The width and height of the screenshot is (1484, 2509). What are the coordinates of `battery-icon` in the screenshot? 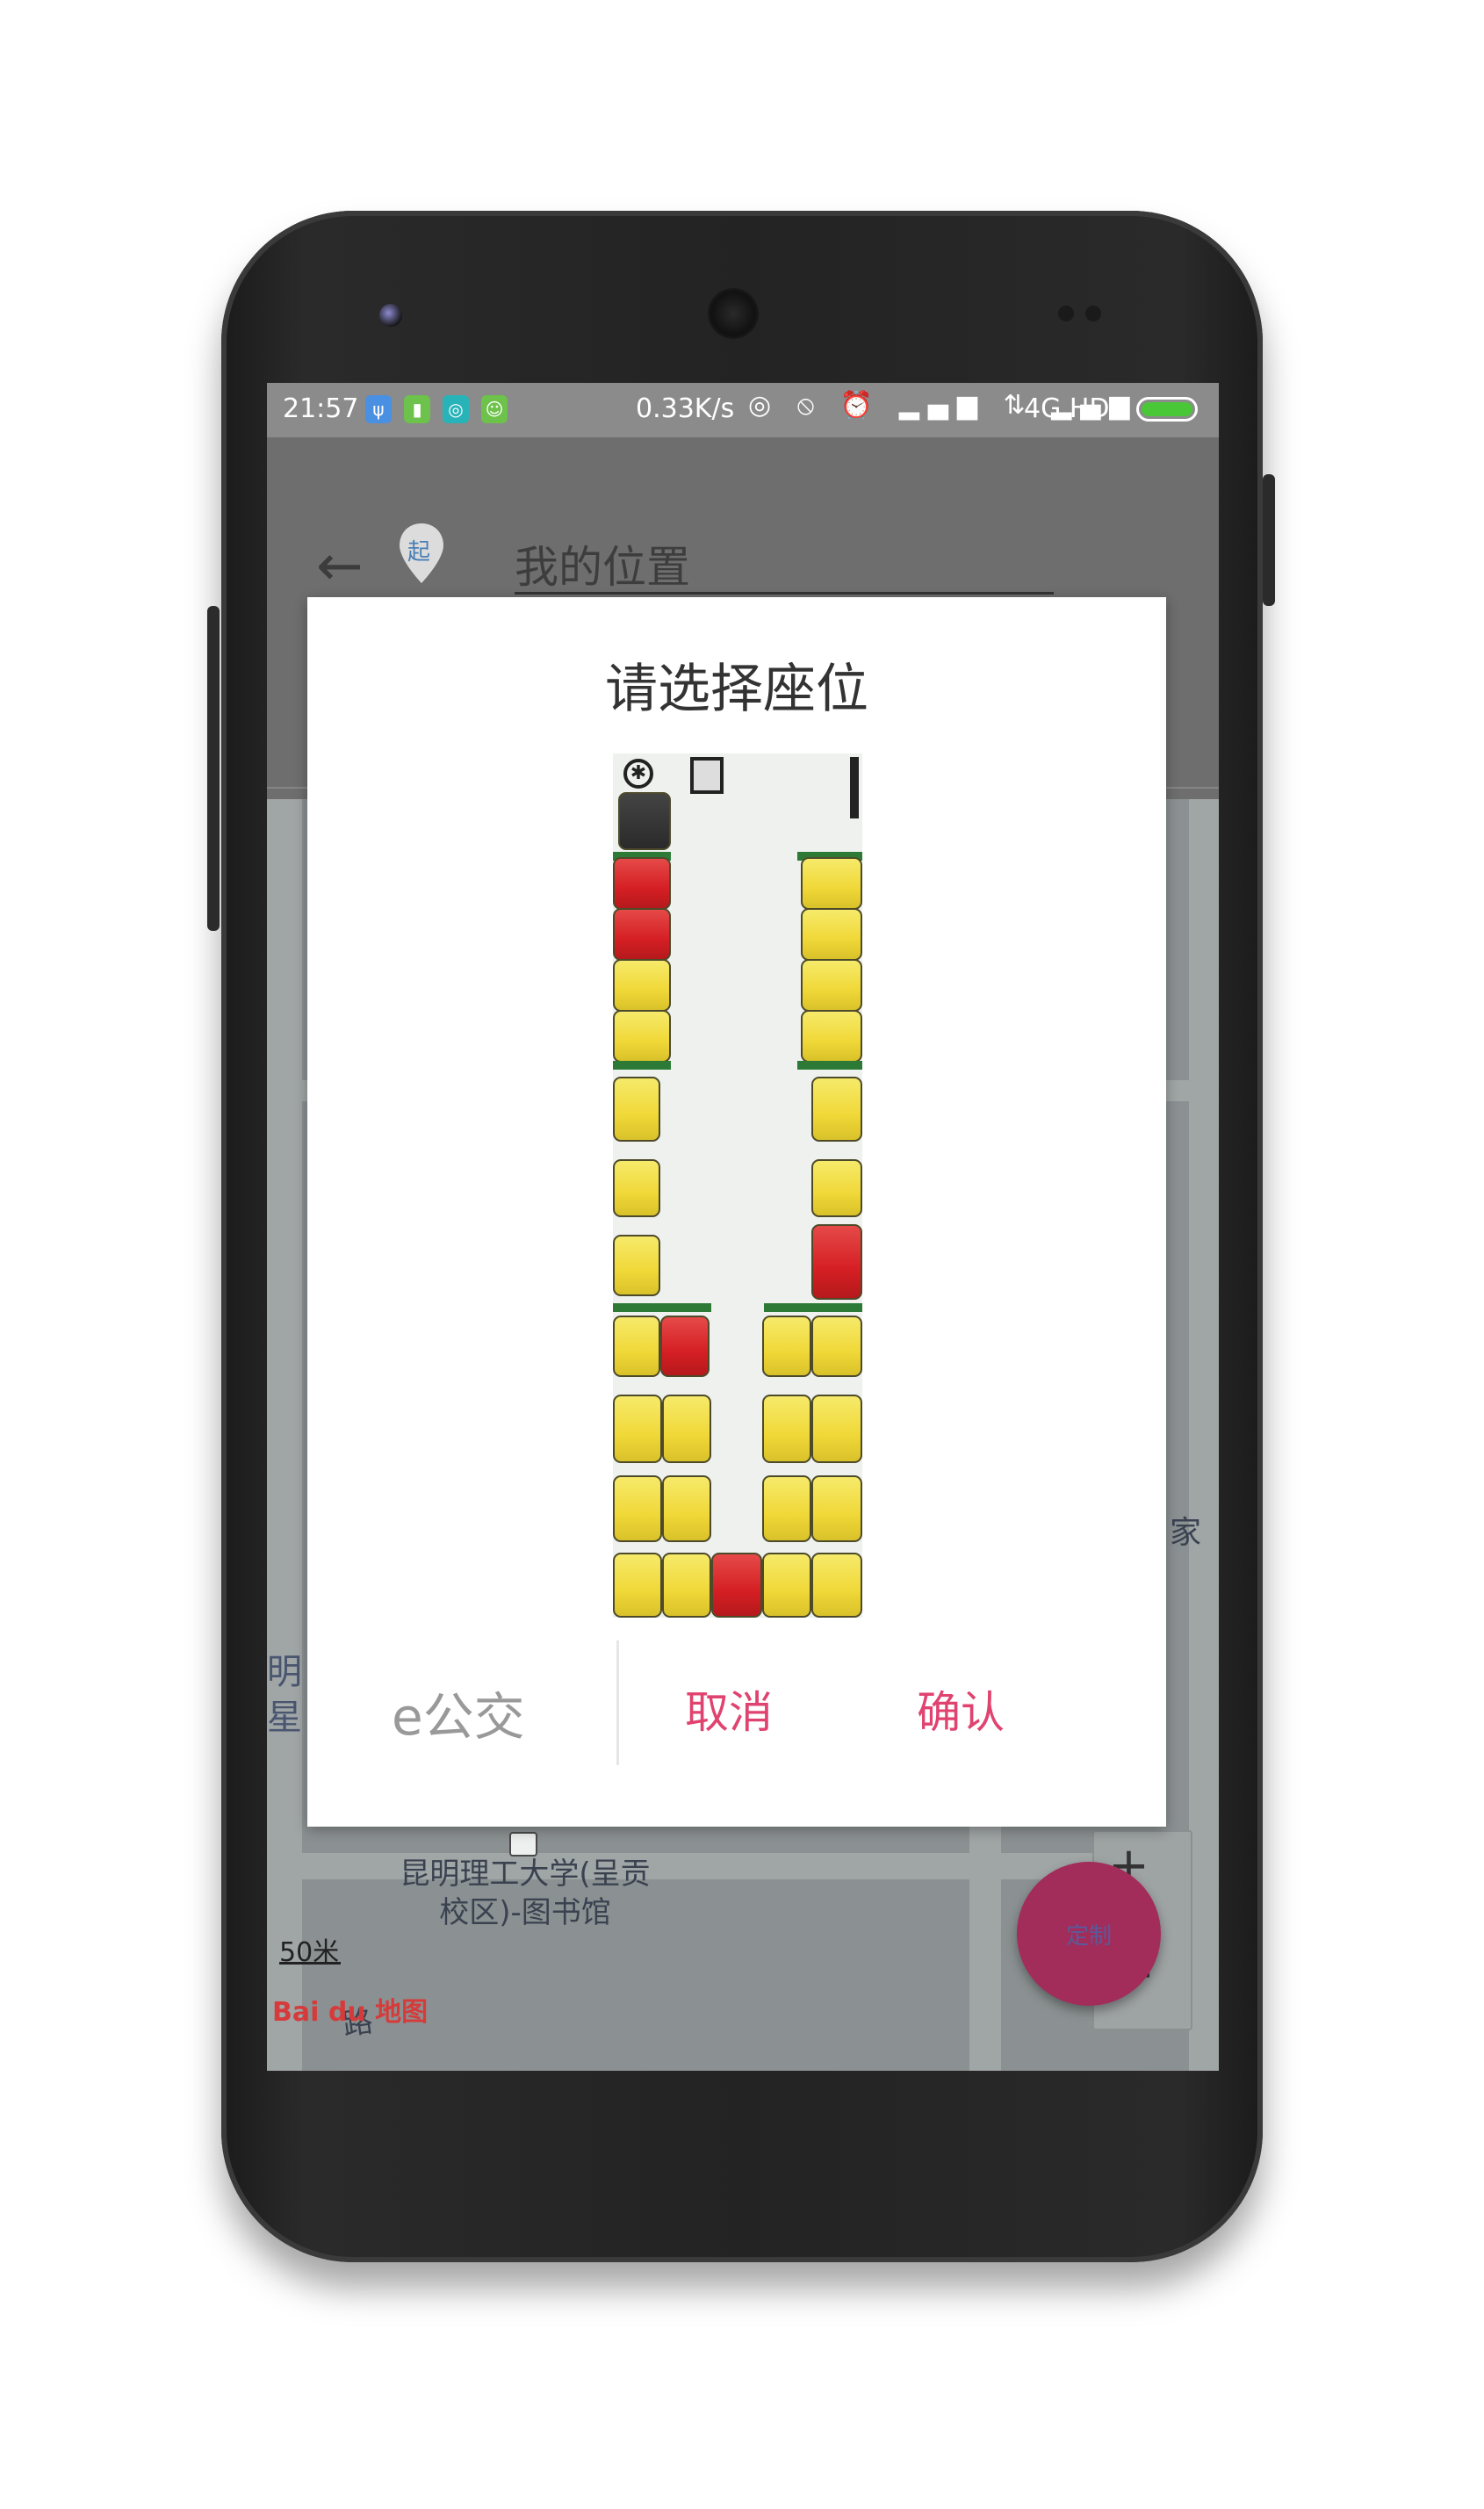 It's located at (1167, 409).